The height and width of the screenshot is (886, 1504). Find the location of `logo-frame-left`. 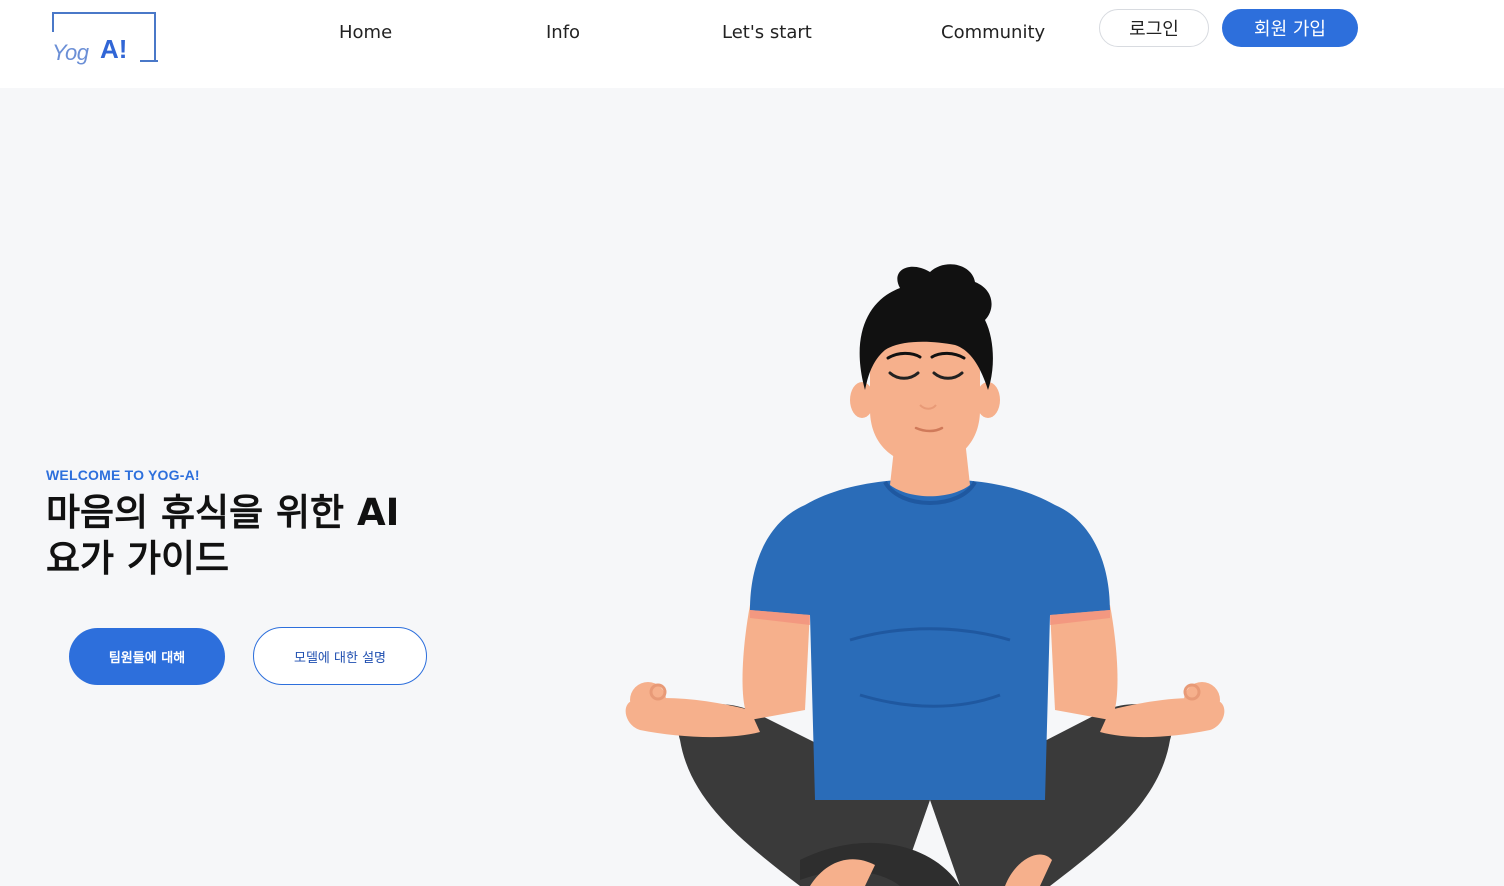

logo-frame-left is located at coordinates (53, 22).